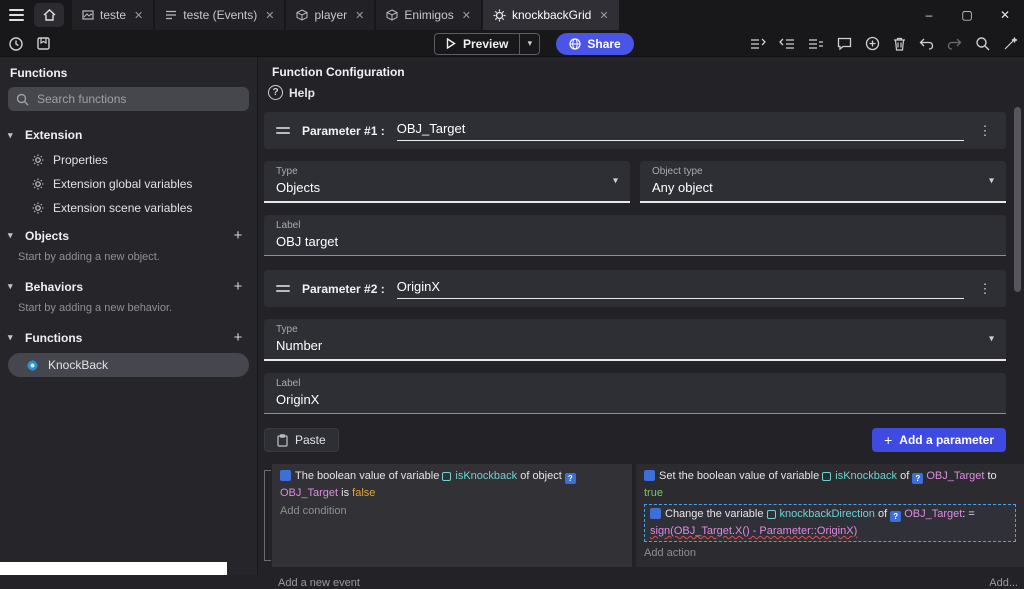 The image size is (1024, 589). What do you see at coordinates (939, 440) in the screenshot?
I see `add-parameter-button: + Add a parameter` at bounding box center [939, 440].